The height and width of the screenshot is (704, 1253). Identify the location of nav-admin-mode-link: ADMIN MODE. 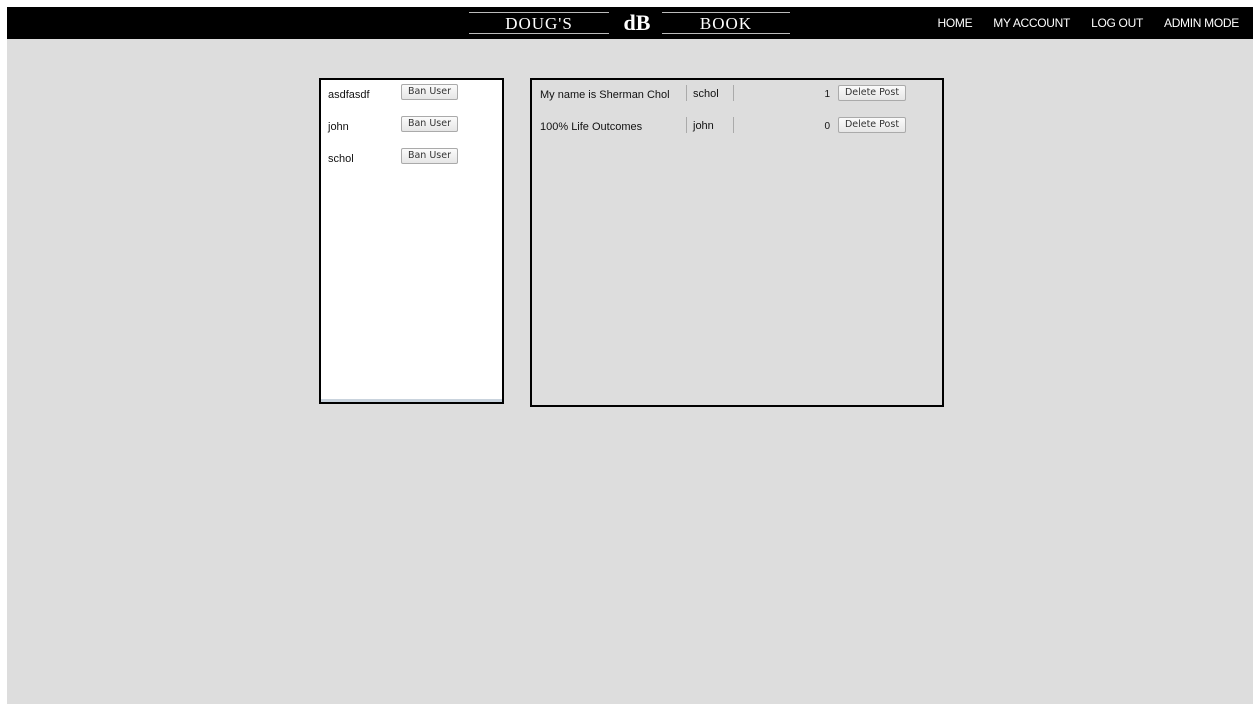
(1201, 23).